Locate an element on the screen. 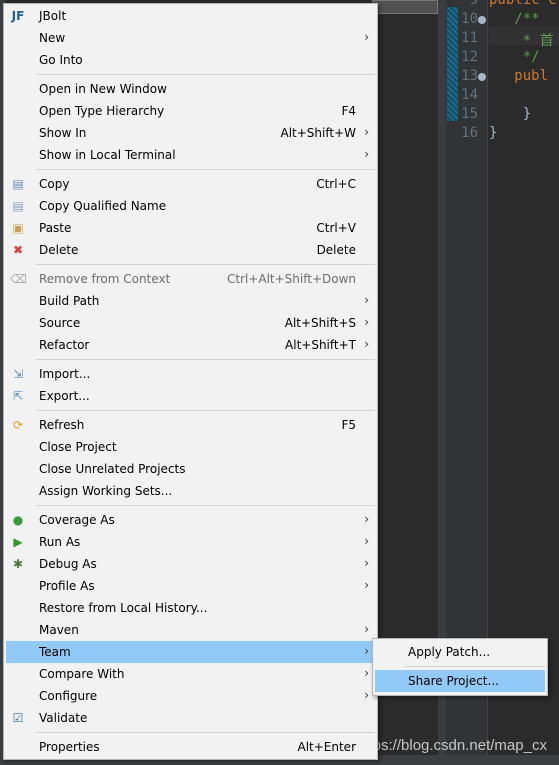 The height and width of the screenshot is (765, 559). menu-item-label: Validate is located at coordinates (63, 718).